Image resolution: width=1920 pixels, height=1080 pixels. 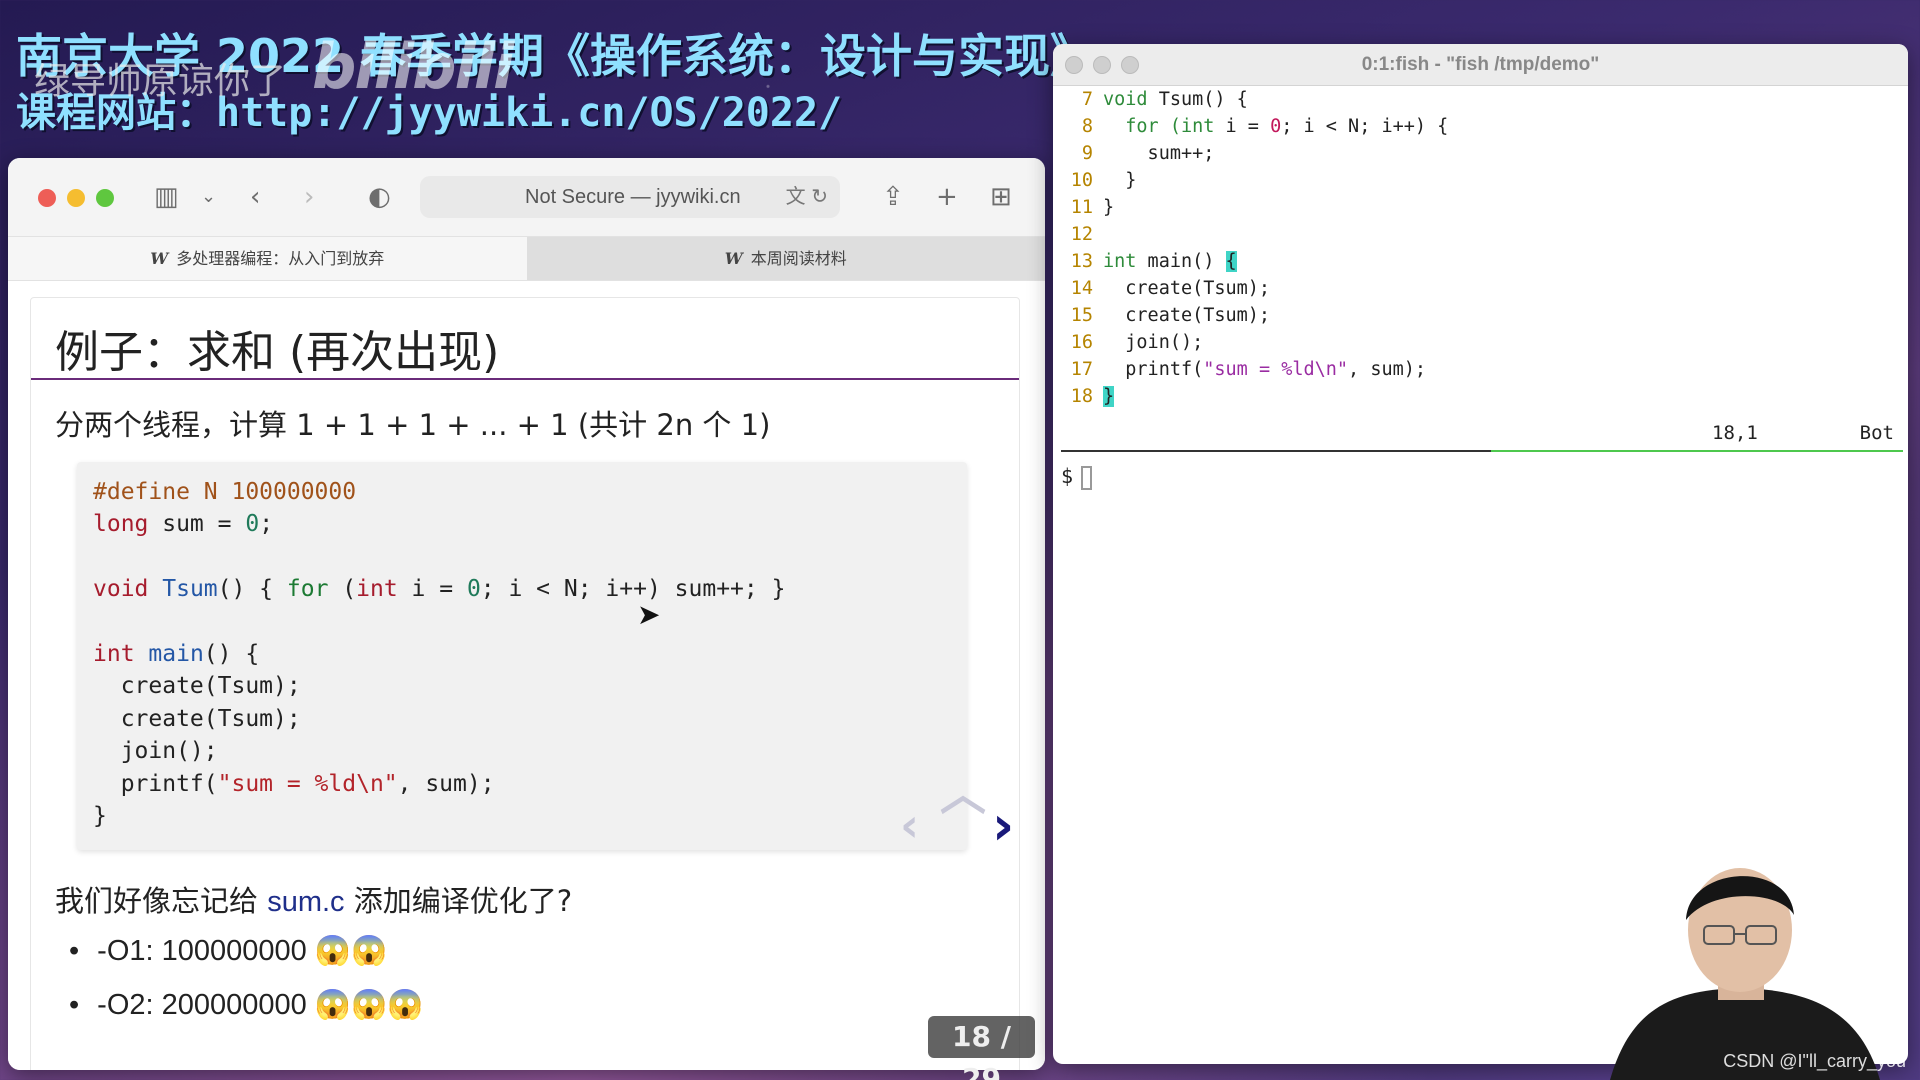 What do you see at coordinates (160, 81) in the screenshot?
I see `danmaku-comment: 绿导师原谅你了` at bounding box center [160, 81].